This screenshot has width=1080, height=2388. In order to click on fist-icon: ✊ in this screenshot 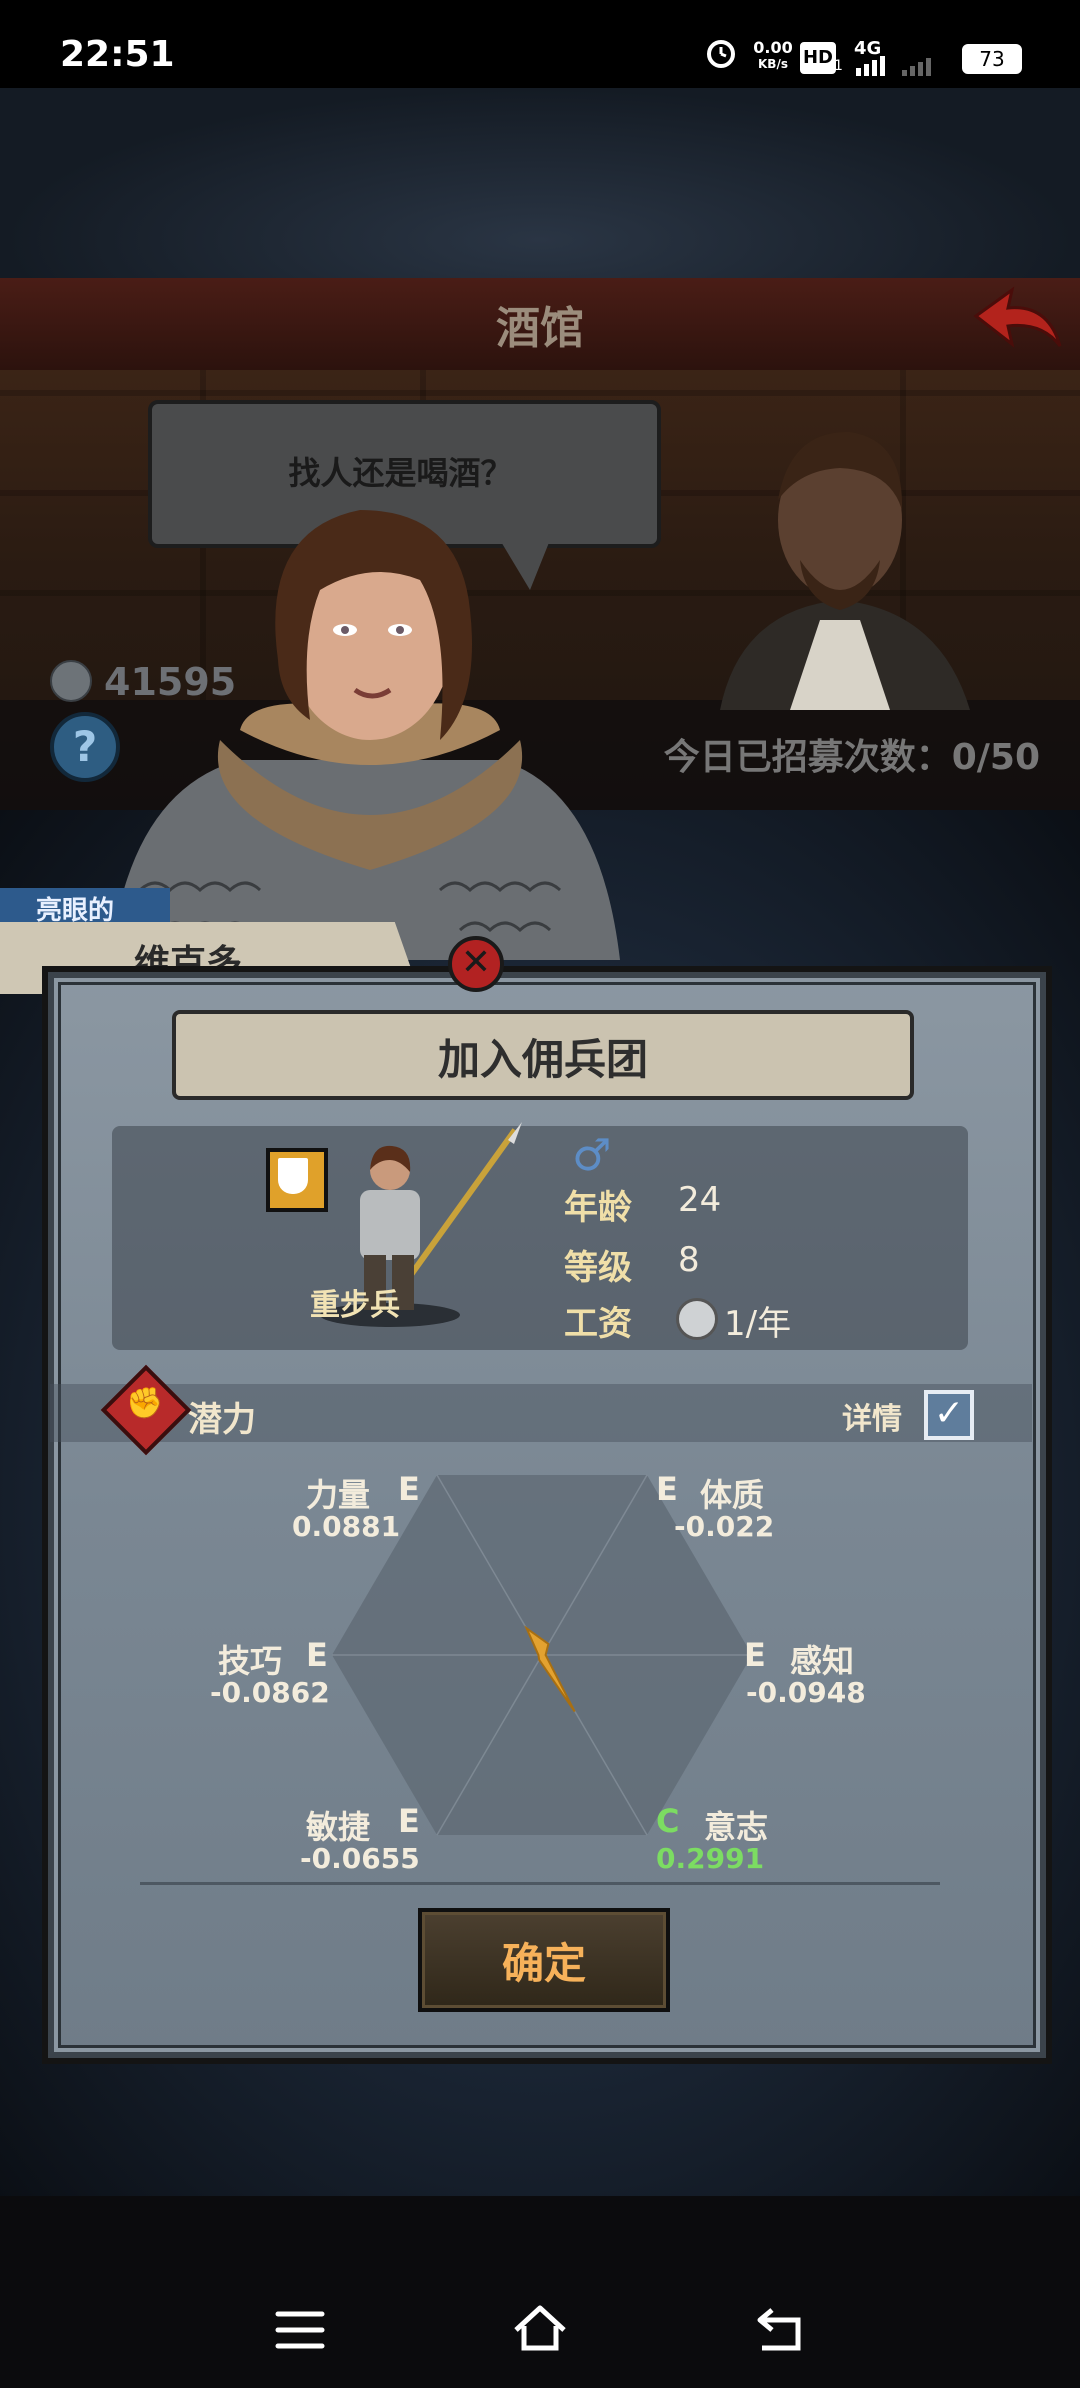, I will do `click(145, 1403)`.